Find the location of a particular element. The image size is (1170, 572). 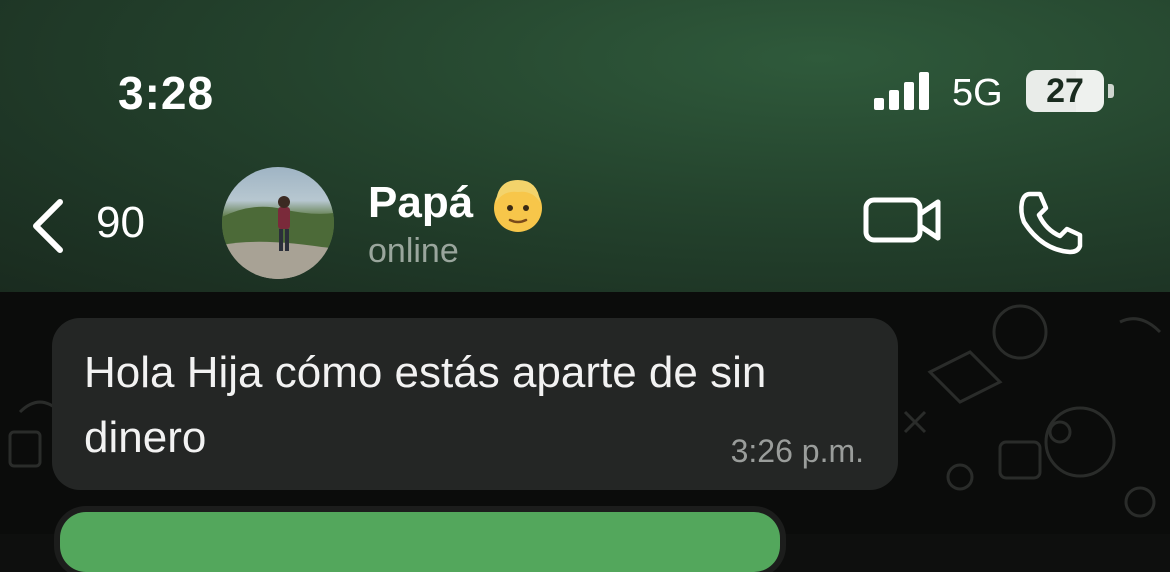

avatar is located at coordinates (278, 223).